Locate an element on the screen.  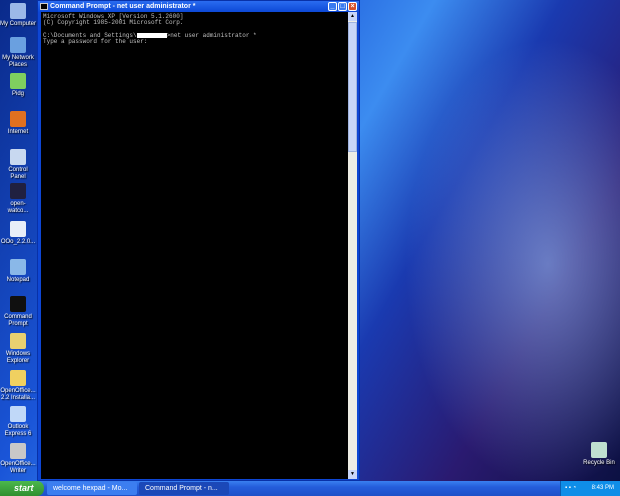
start-button: start is located at coordinates (22, 488).